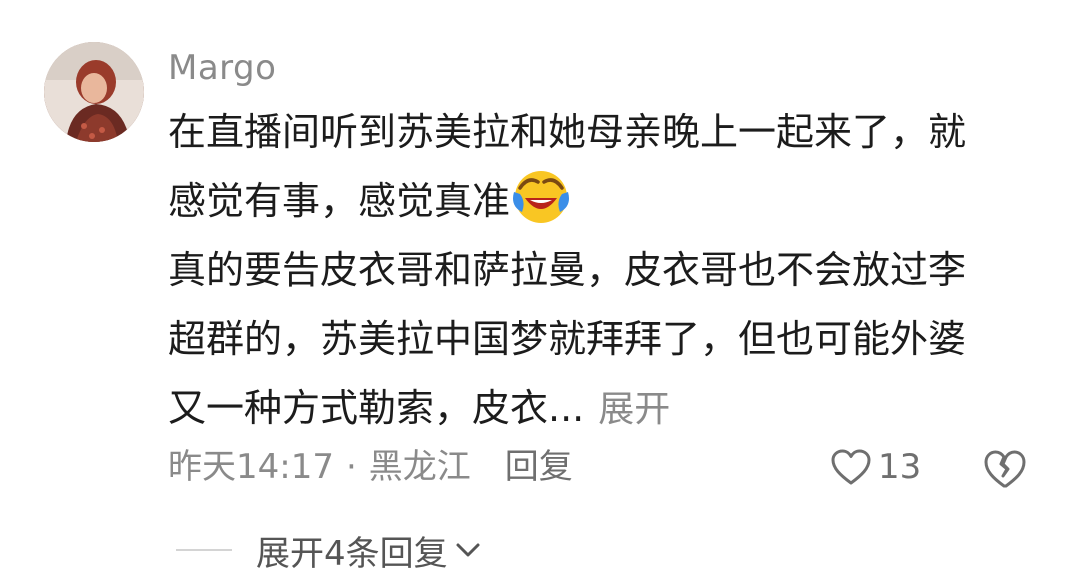 This screenshot has height=575, width=1079. I want to click on broken-heart-icon, so click(1005, 469).